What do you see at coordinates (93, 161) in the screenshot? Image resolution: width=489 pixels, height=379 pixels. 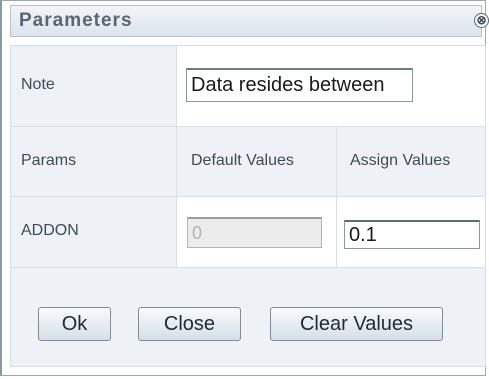 I see `params-label-cell: Params` at bounding box center [93, 161].